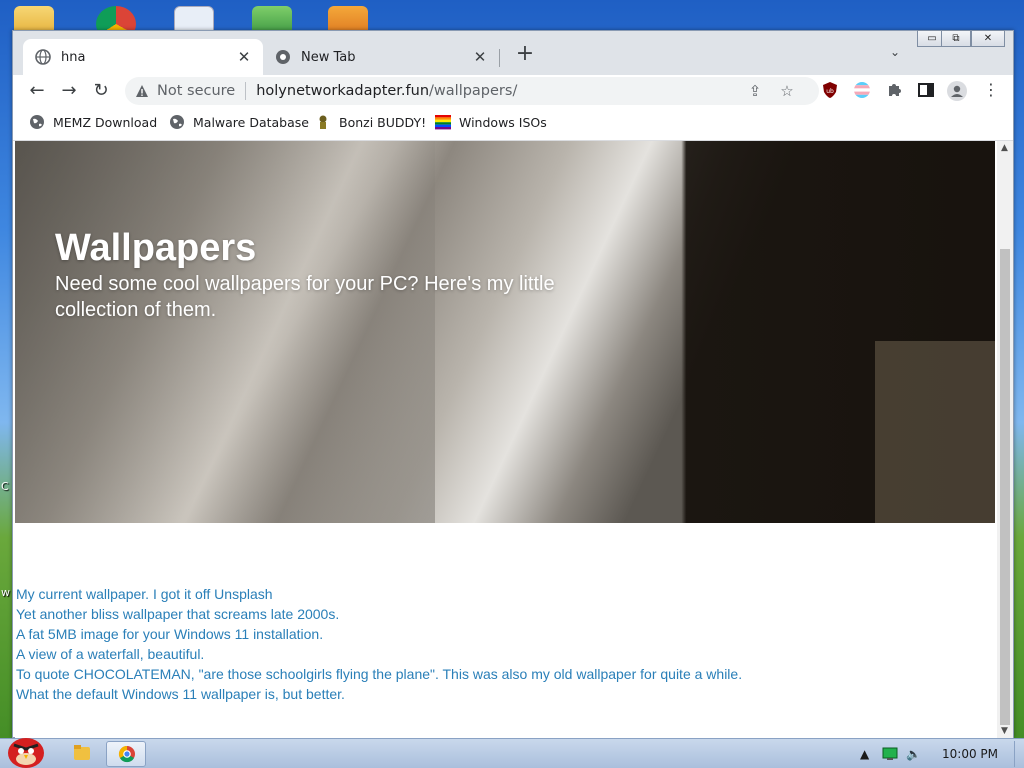  I want to click on scroll-up-icon: ▲, so click(1004, 148).